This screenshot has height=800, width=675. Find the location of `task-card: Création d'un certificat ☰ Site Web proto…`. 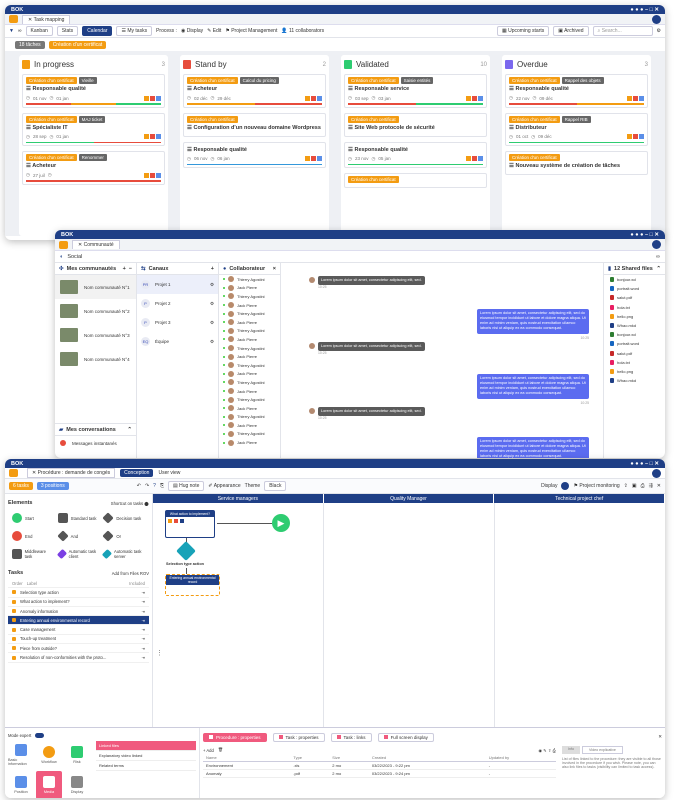

task-card: Création d'un certificat ☰ Site Web proto… is located at coordinates (415, 124).